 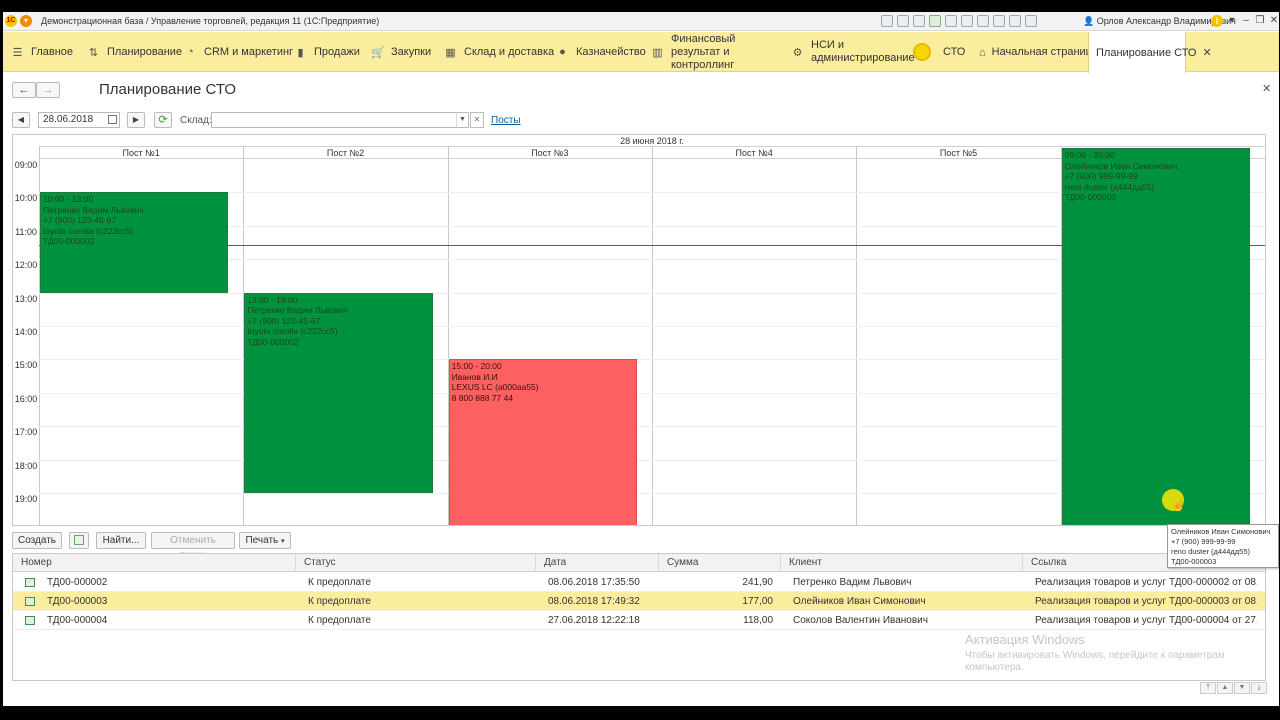 What do you see at coordinates (1015, 21) in the screenshot?
I see `zoom-icon` at bounding box center [1015, 21].